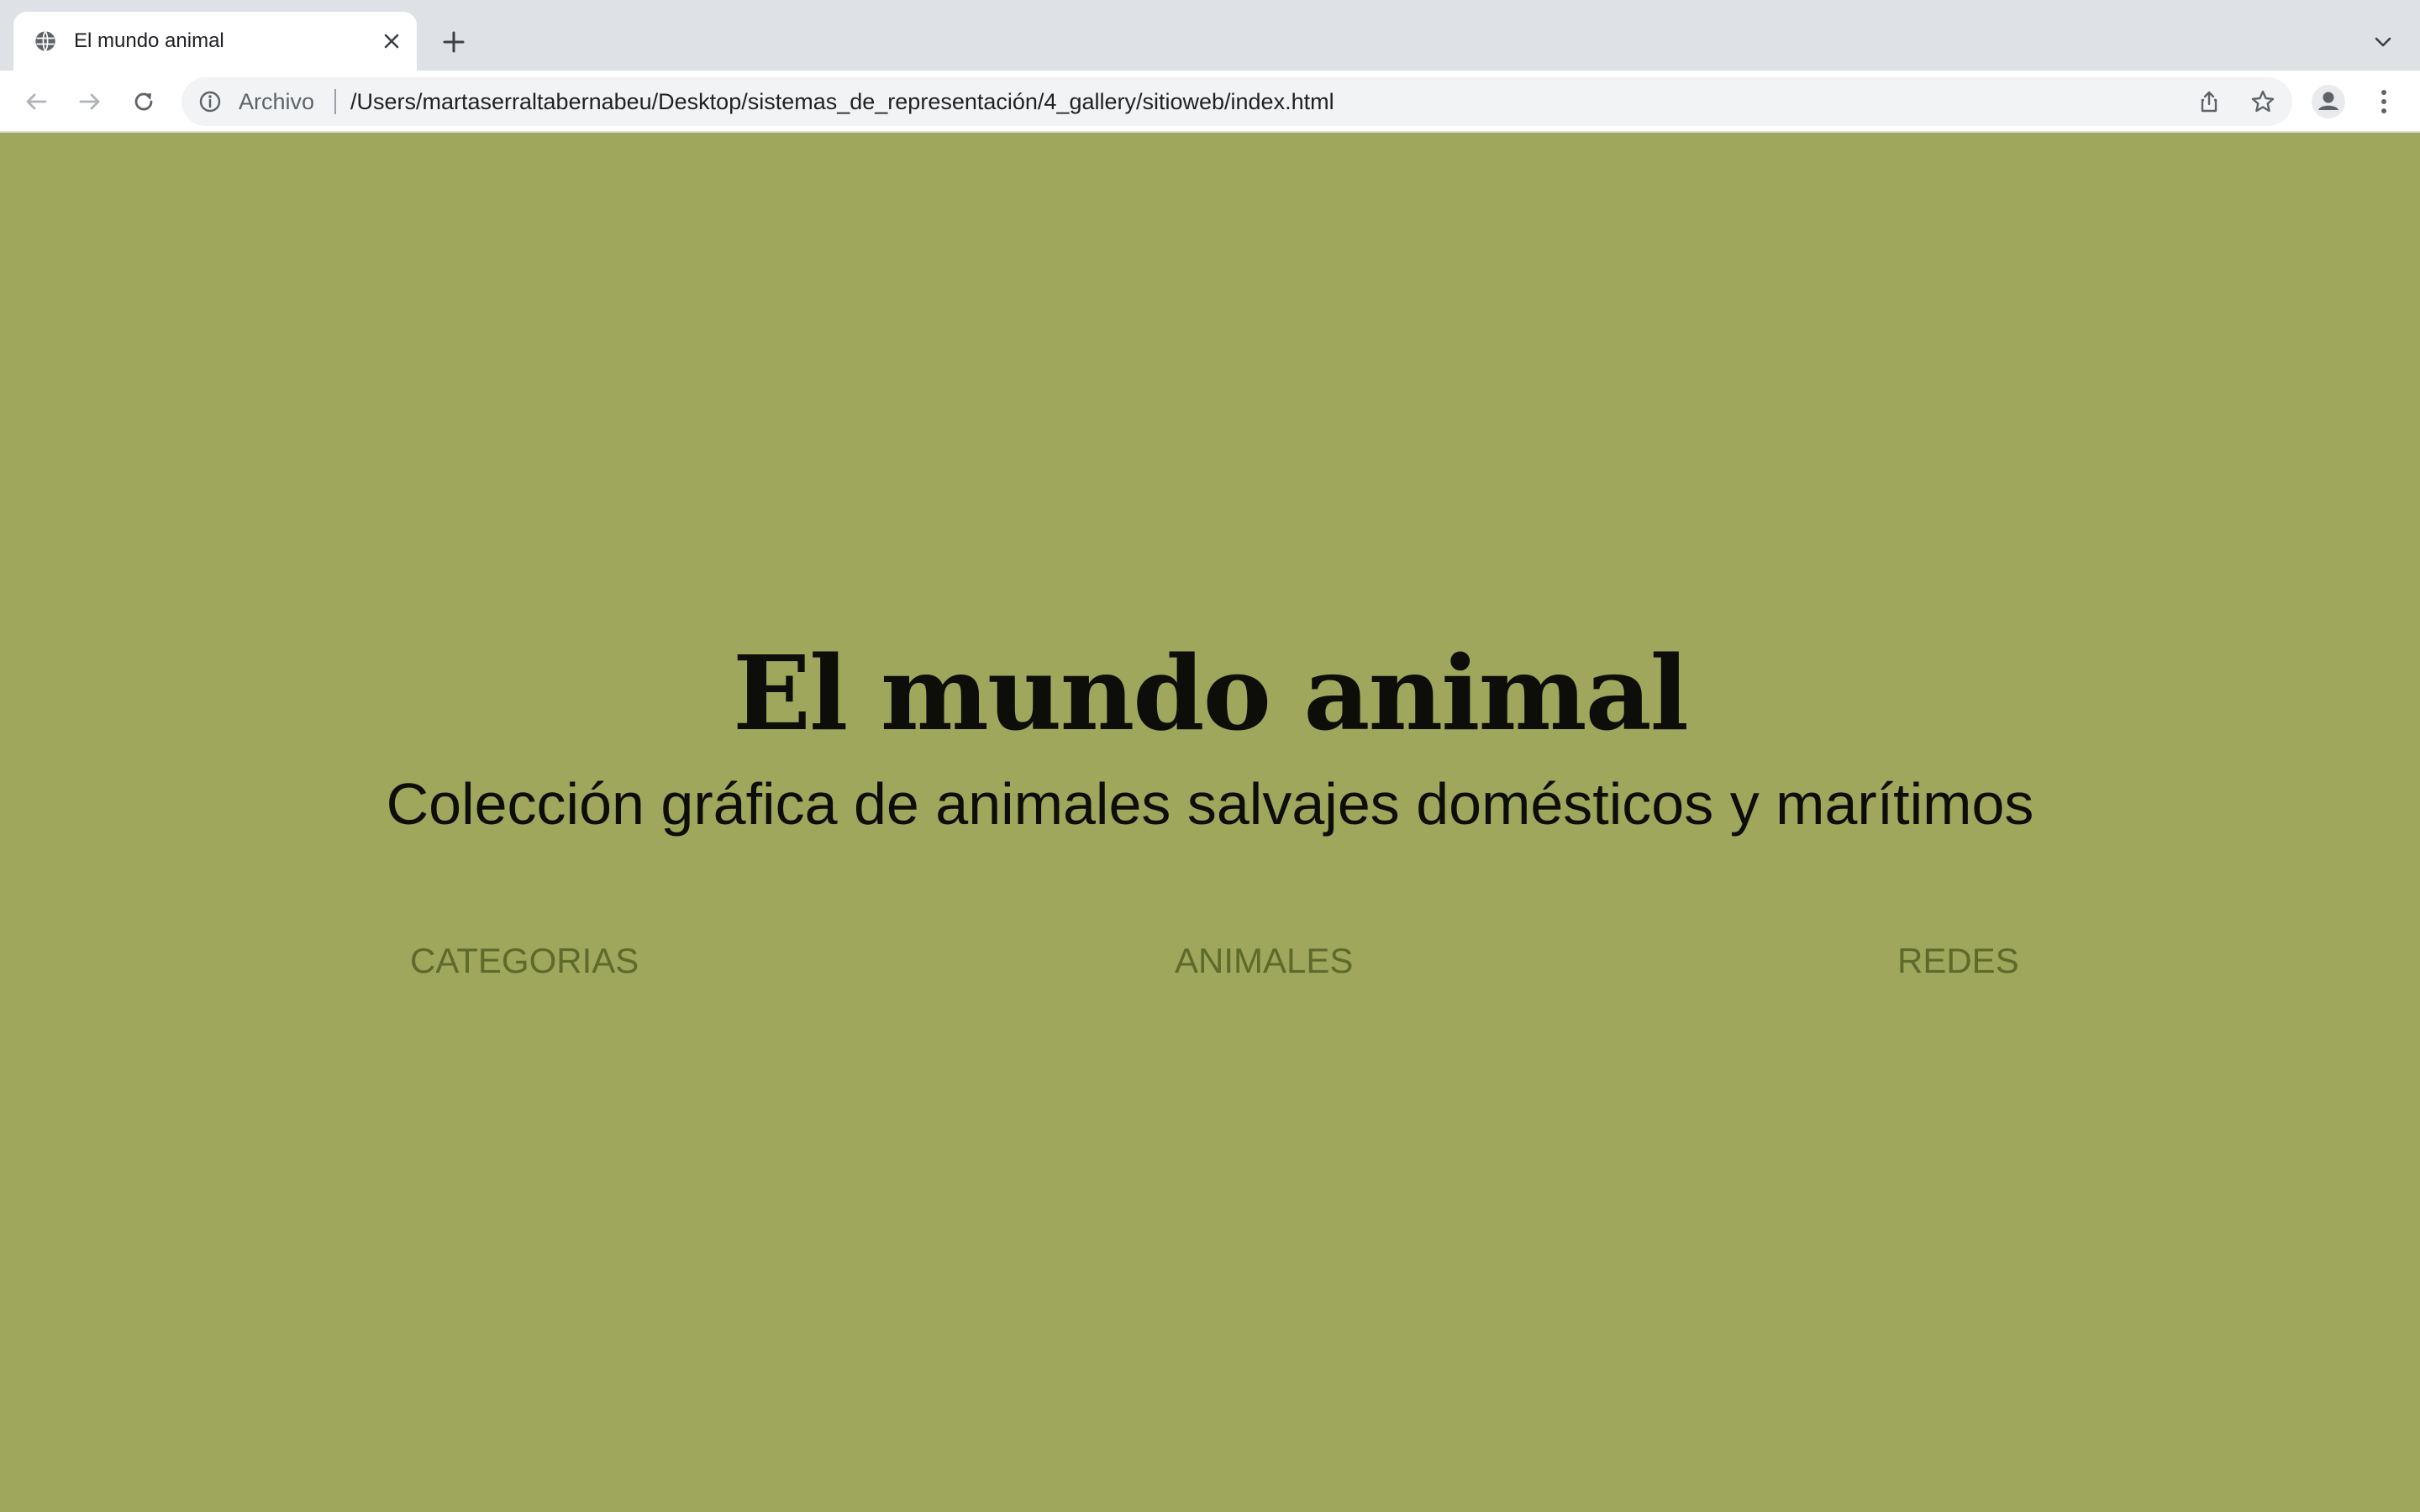 This screenshot has height=1512, width=2420. I want to click on forward-button, so click(90, 101).